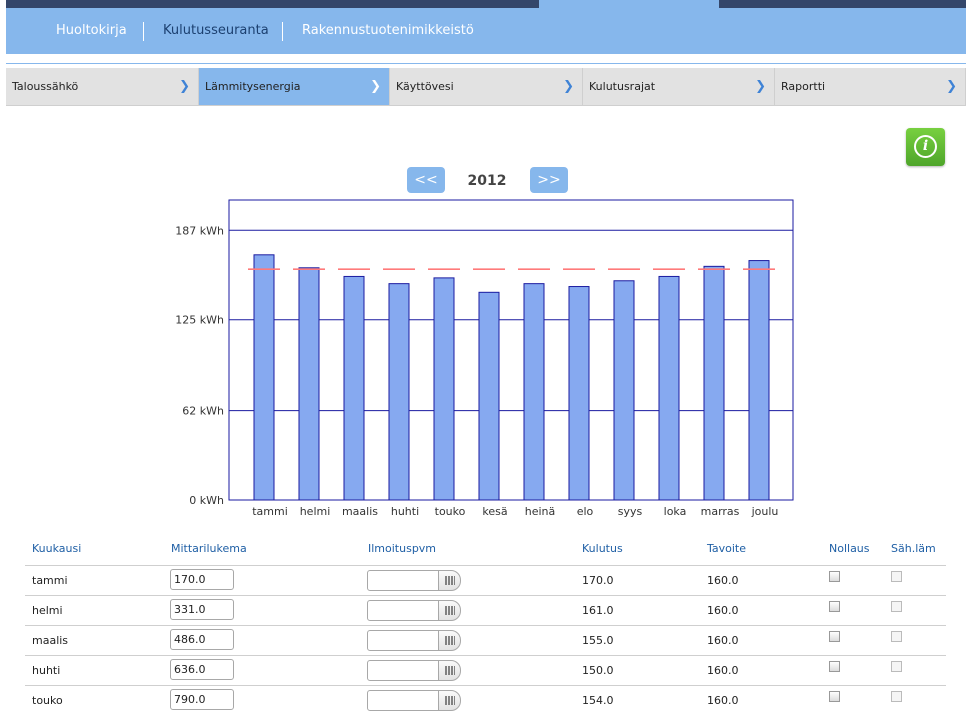 The width and height of the screenshot is (978, 715). Describe the element at coordinates (425, 86) in the screenshot. I see `tab-label: Käyttövesi` at that location.